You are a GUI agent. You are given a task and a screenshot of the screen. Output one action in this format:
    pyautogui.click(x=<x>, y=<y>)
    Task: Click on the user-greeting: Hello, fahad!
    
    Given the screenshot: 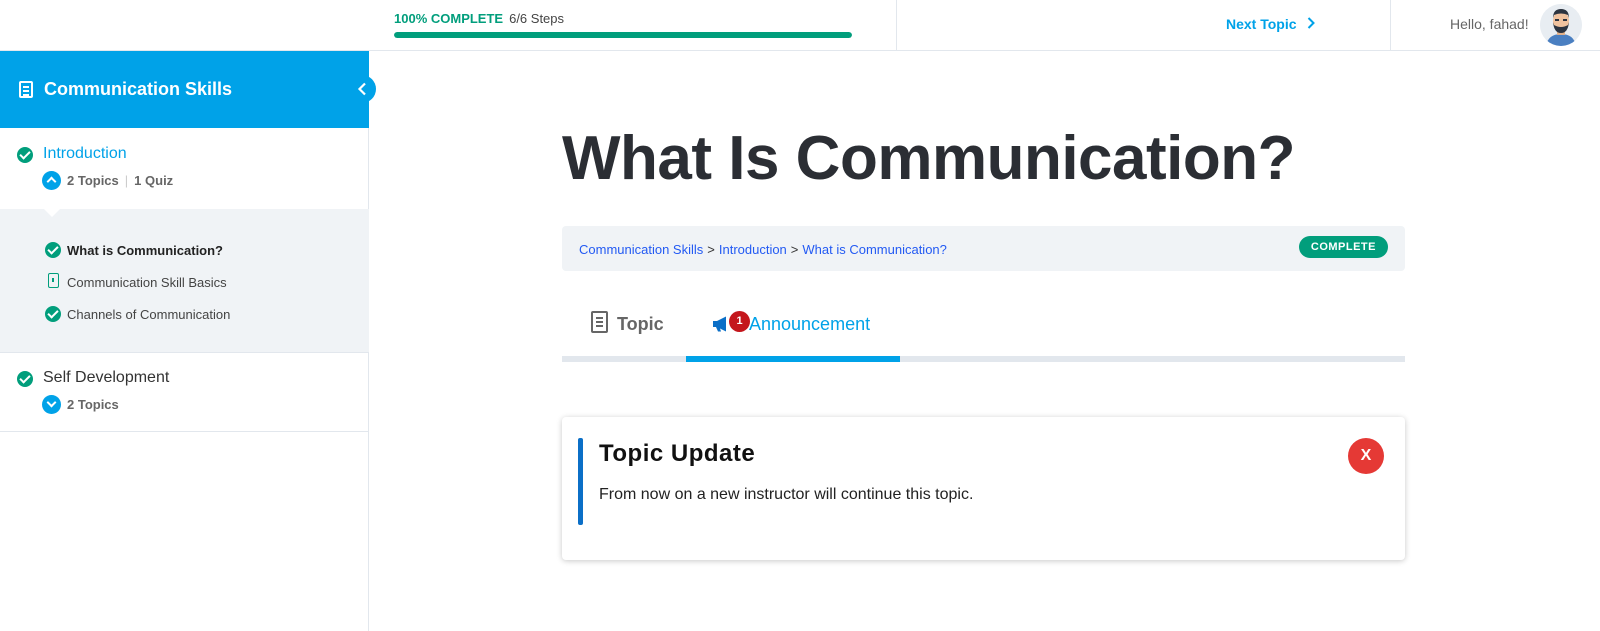 What is the action you would take?
    pyautogui.click(x=1489, y=24)
    